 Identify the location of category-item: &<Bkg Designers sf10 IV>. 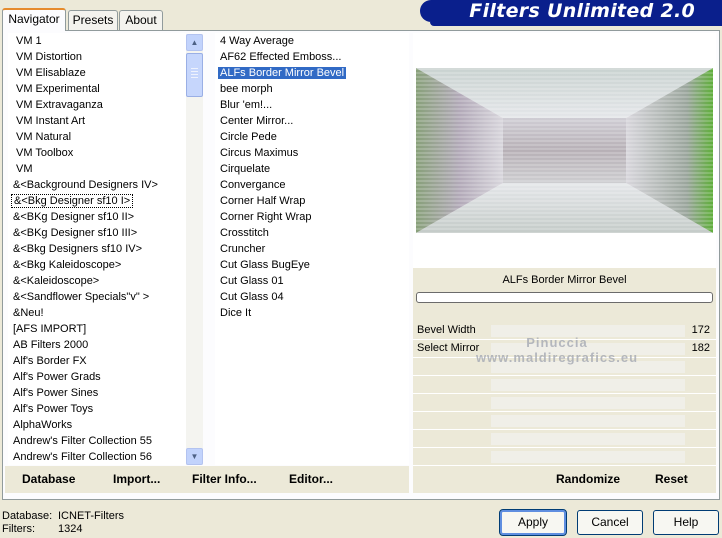
(97, 249).